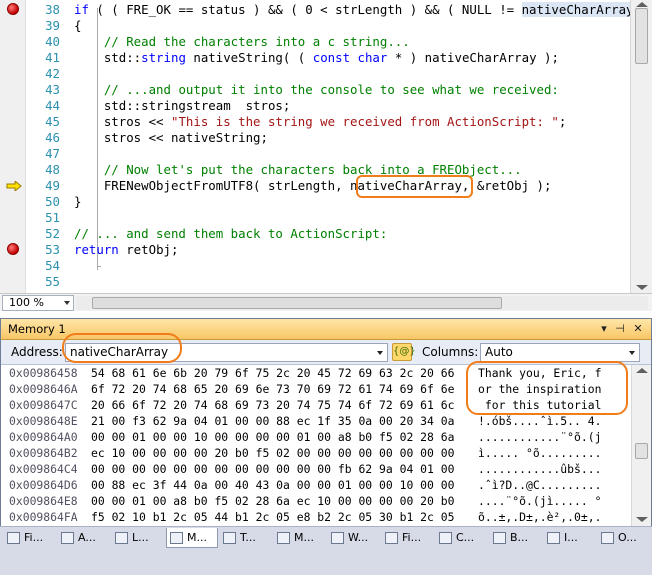  What do you see at coordinates (43, 405) in the screenshot?
I see `memory-address: 0x0098647C` at bounding box center [43, 405].